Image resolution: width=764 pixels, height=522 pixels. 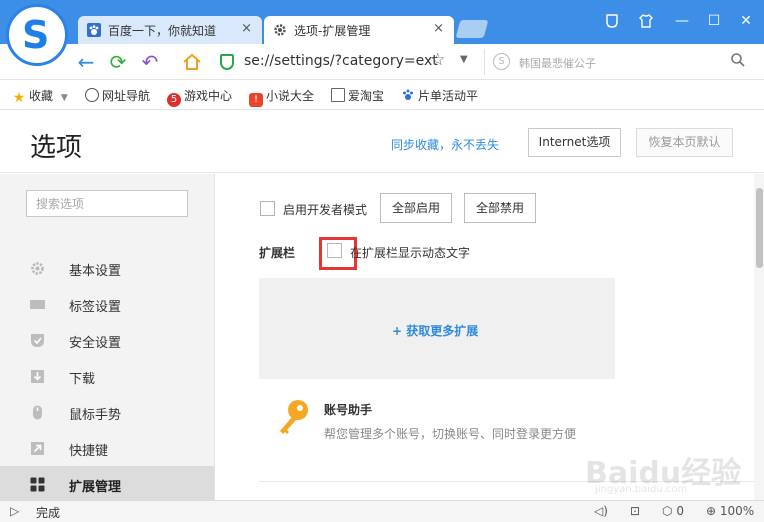 I want to click on sidebar-item-download: 下载, so click(x=107, y=376).